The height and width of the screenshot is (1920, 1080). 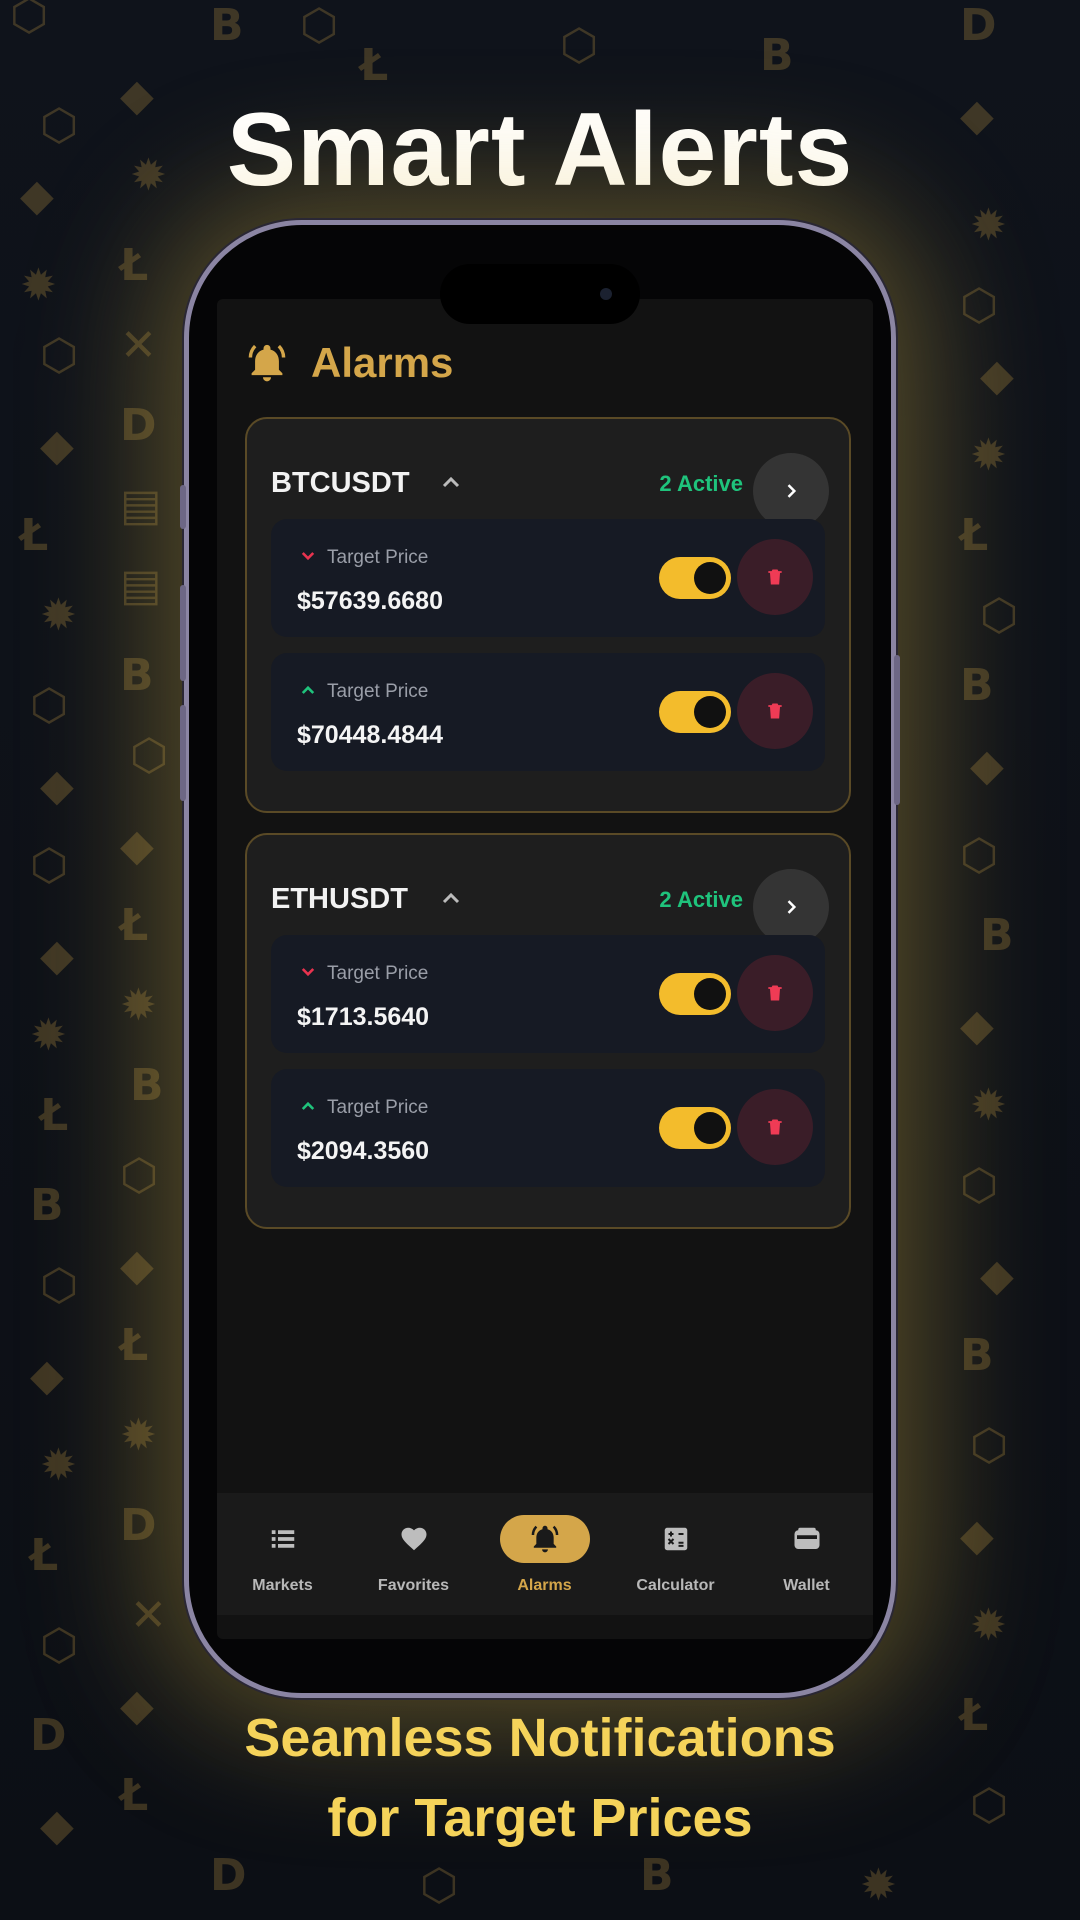 I want to click on nav-wallet: Wallet, so click(x=806, y=1554).